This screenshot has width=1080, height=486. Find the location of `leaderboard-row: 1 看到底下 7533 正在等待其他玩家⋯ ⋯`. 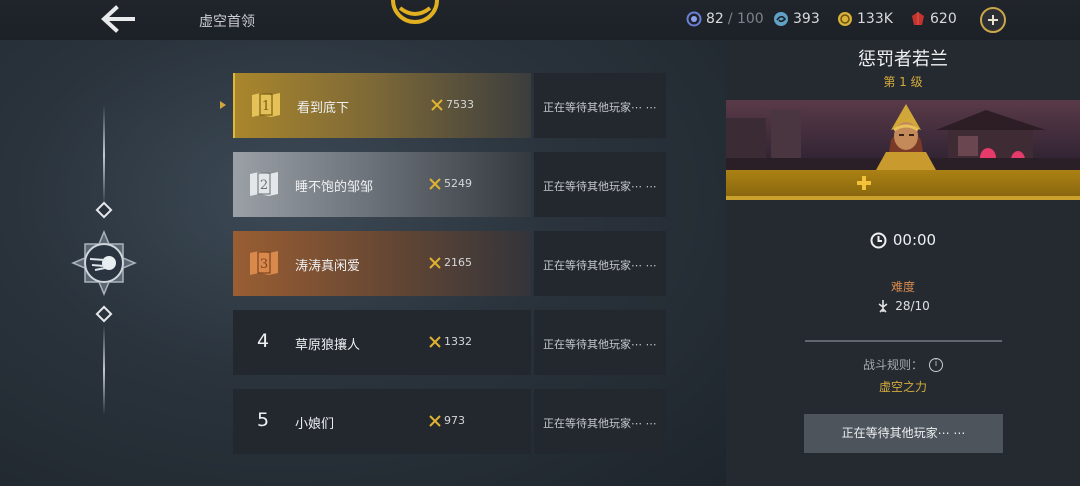

leaderboard-row: 1 看到底下 7533 正在等待其他玩家⋯ ⋯ is located at coordinates (449, 105).